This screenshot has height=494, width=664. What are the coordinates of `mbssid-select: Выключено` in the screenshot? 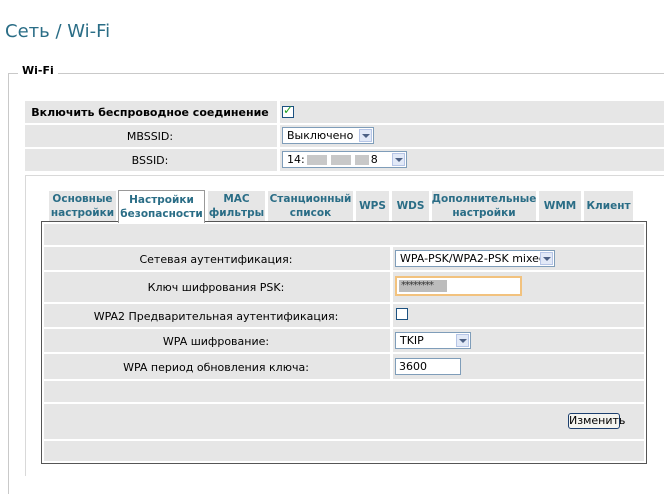 It's located at (328, 135).